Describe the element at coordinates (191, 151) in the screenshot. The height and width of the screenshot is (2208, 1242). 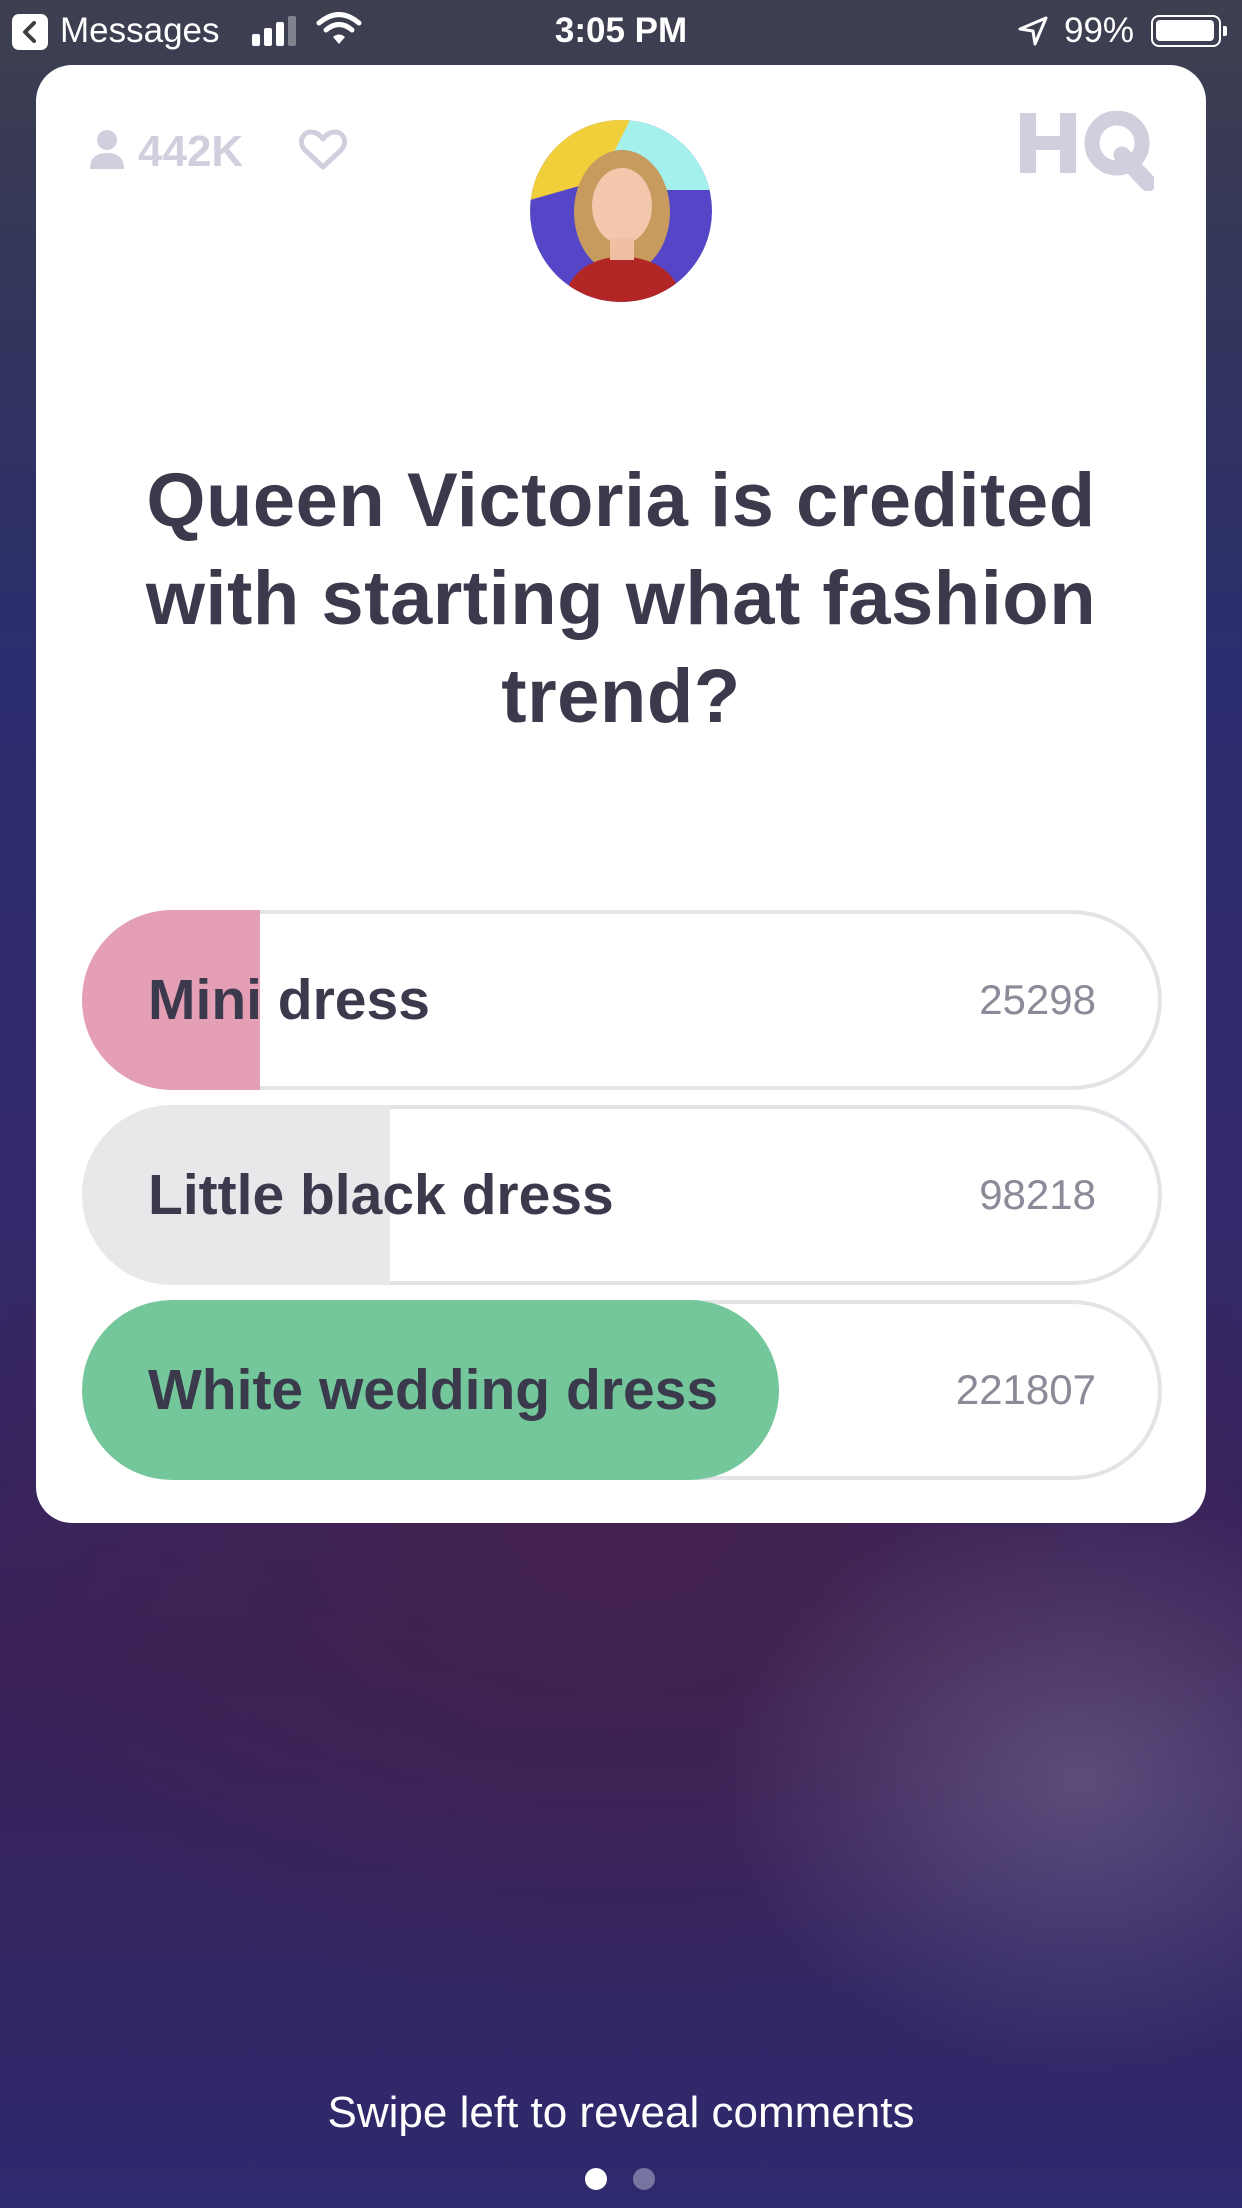
I see `viewer-count-value: 442K` at that location.